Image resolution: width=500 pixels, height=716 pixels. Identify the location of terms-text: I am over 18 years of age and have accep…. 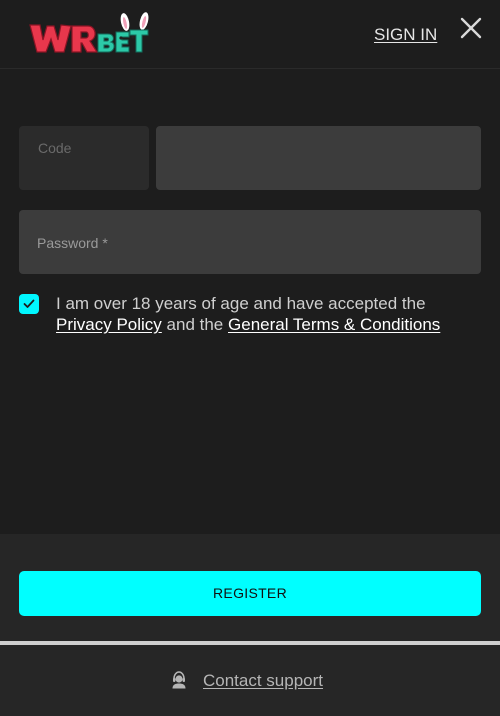
(266, 314).